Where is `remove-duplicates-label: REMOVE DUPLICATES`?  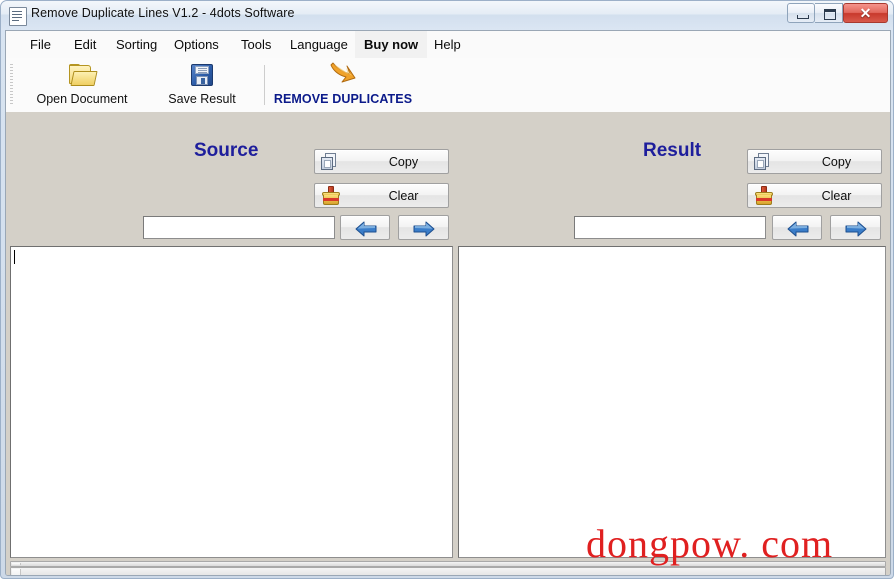 remove-duplicates-label: REMOVE DUPLICATES is located at coordinates (343, 99).